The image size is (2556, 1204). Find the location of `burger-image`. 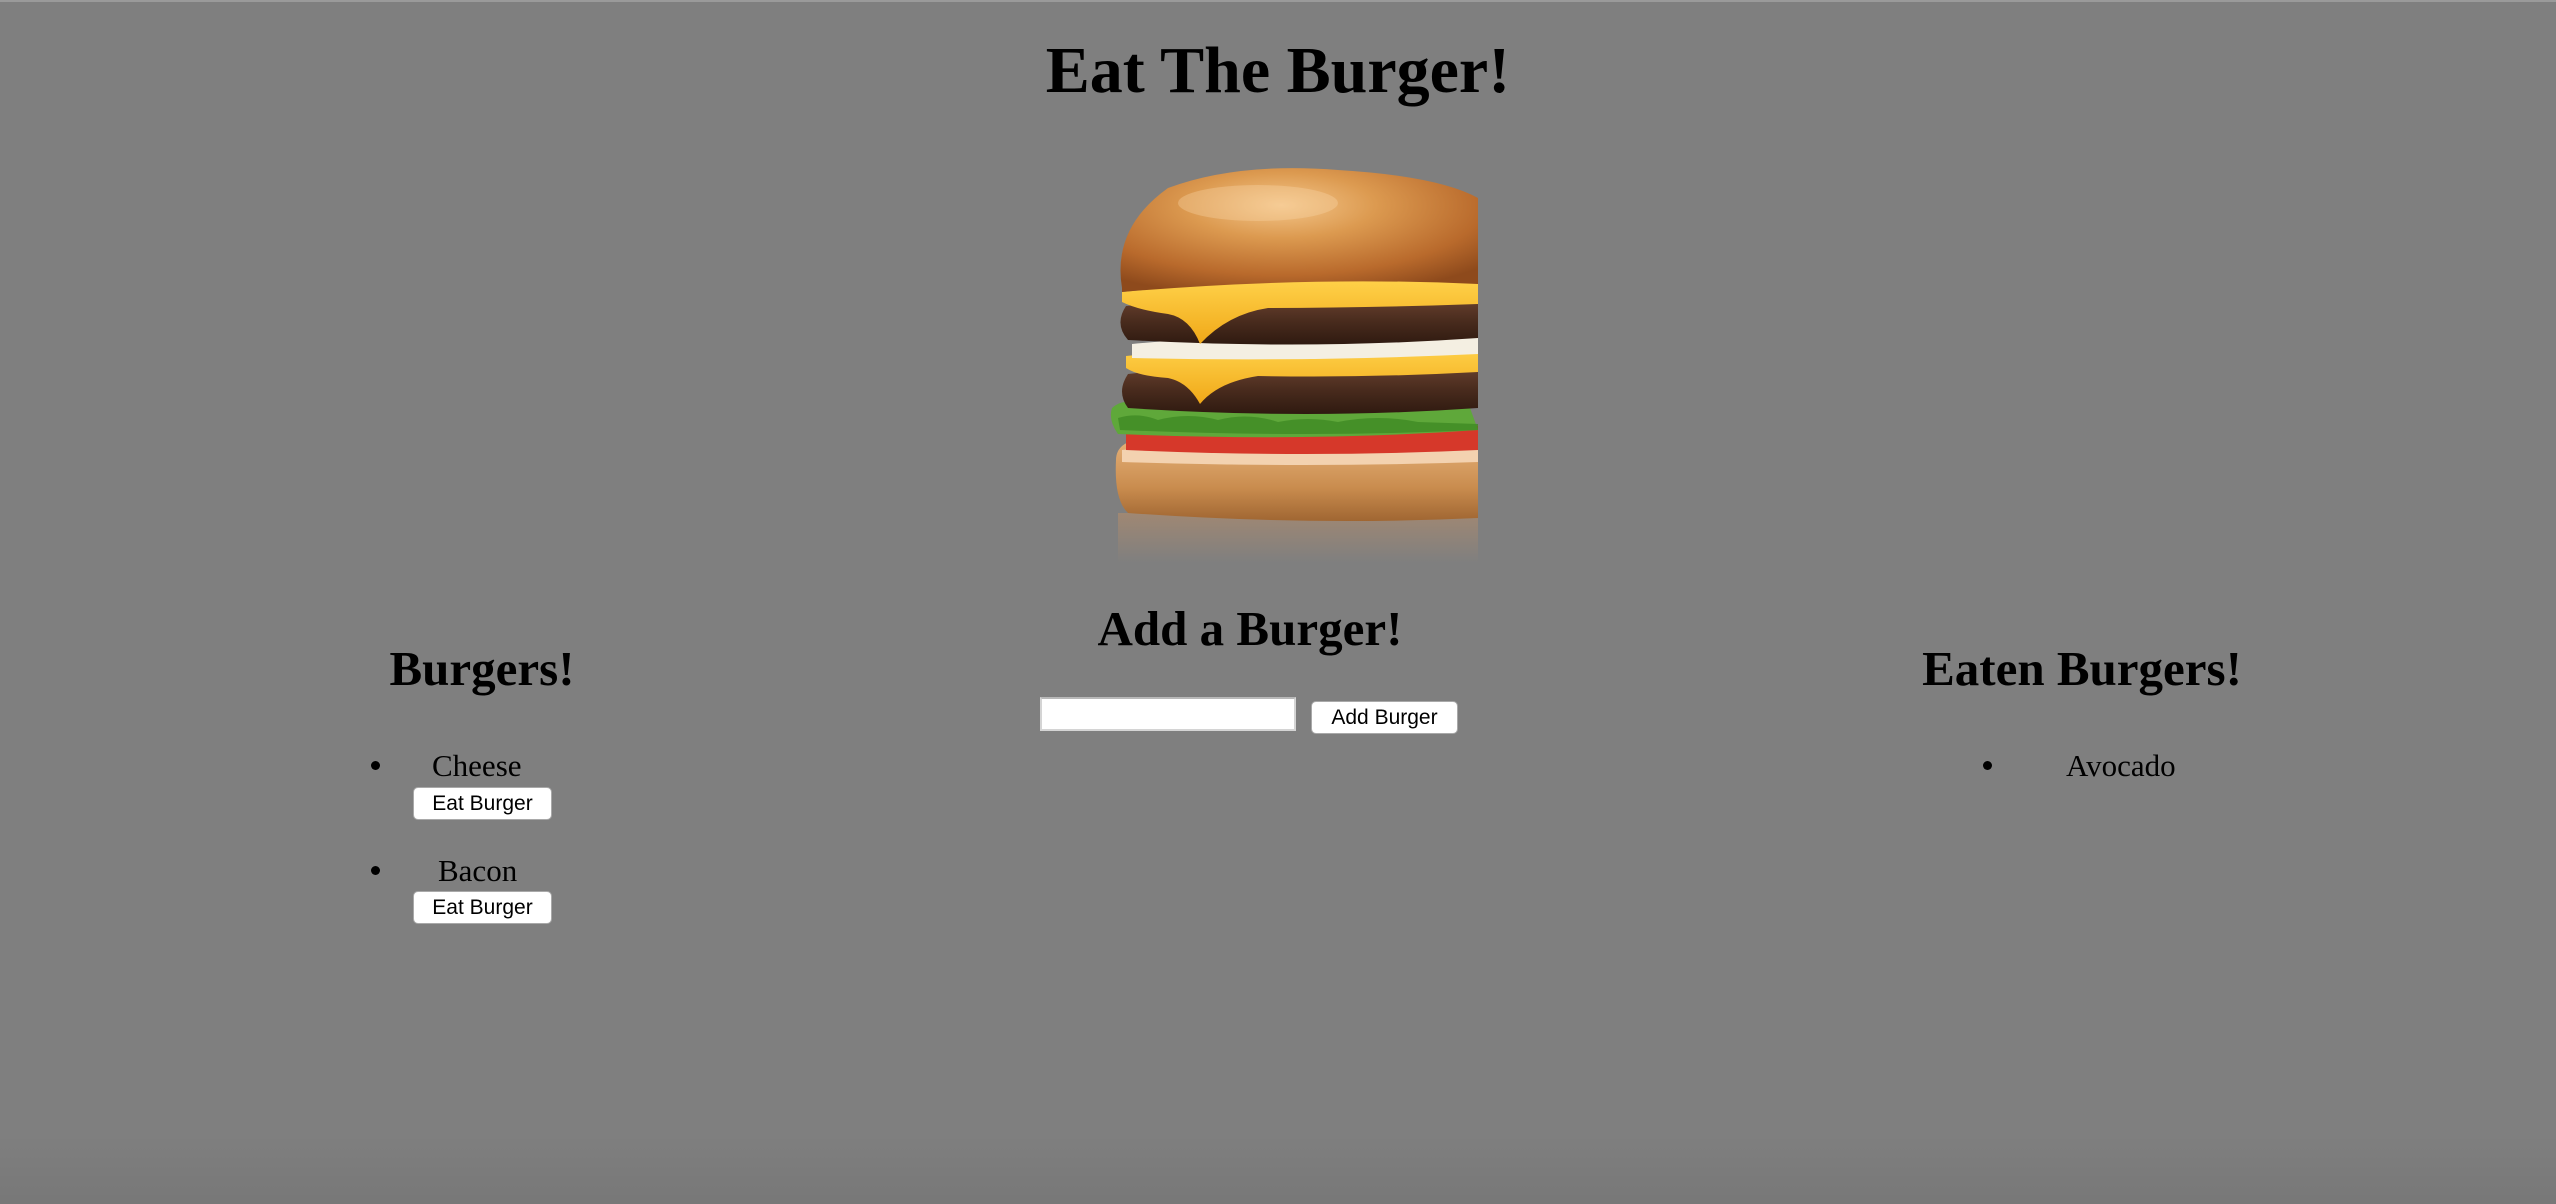

burger-image is located at coordinates (1293, 365).